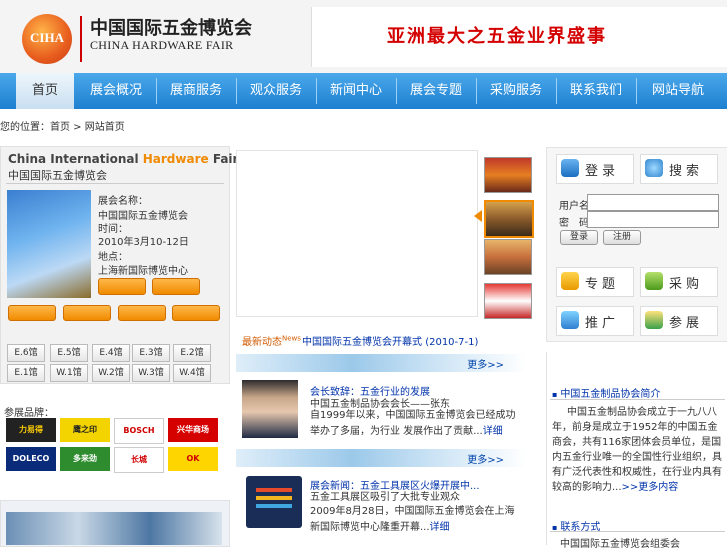  Describe the element at coordinates (171, 27) in the screenshot. I see `site-title-cn: 中国国际五金博览会` at that location.